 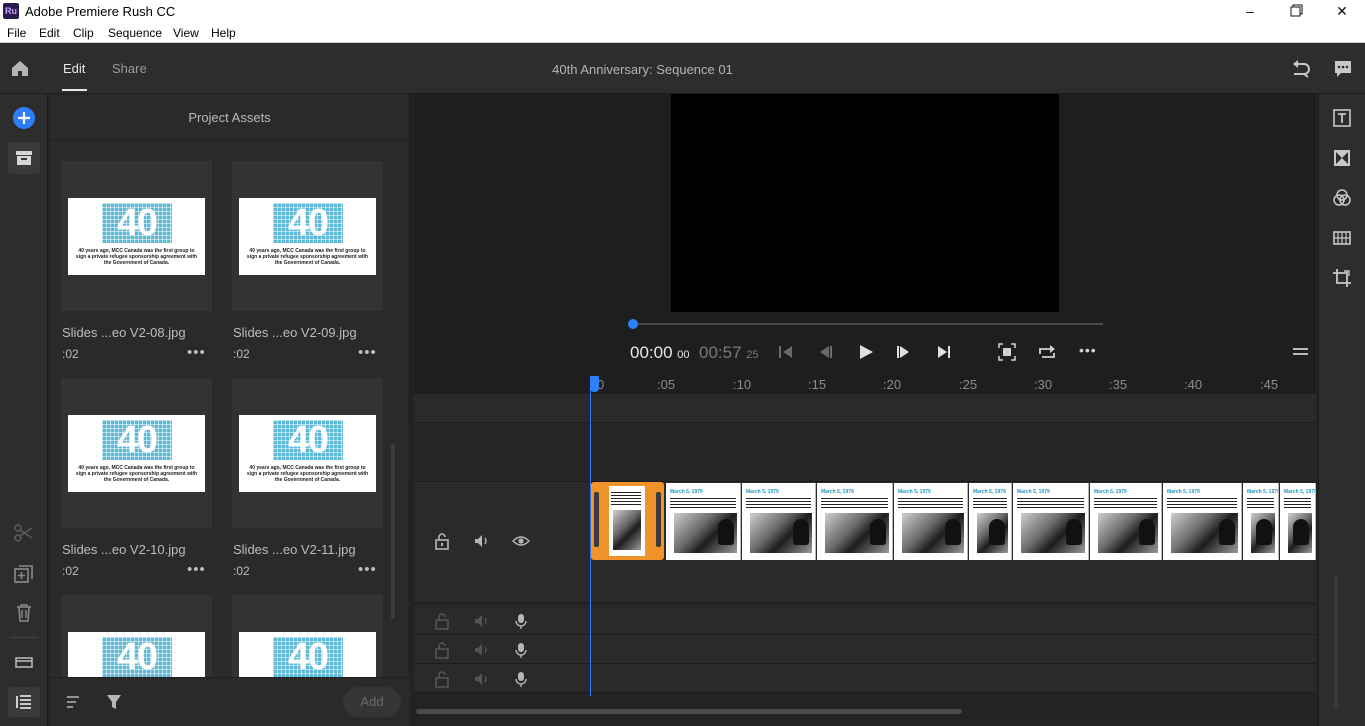 What do you see at coordinates (865, 602) in the screenshot?
I see `track-divider` at bounding box center [865, 602].